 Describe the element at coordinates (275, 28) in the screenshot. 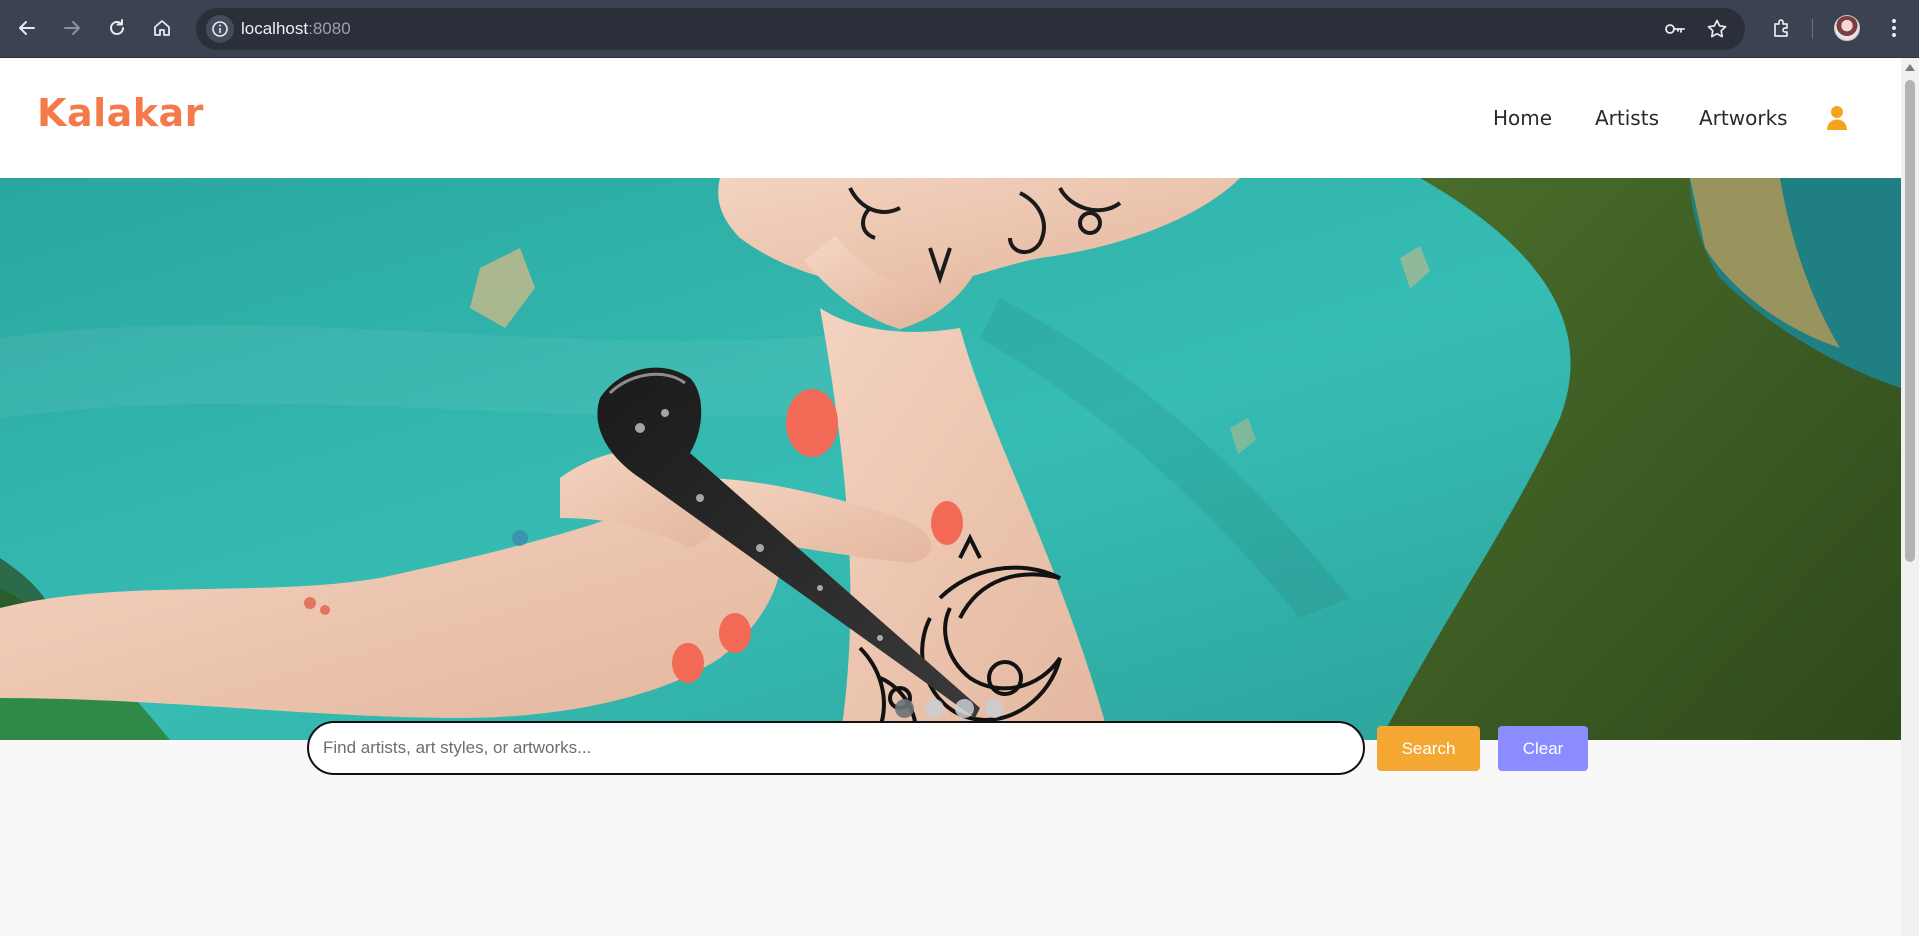

I see `url-host: localhost` at that location.